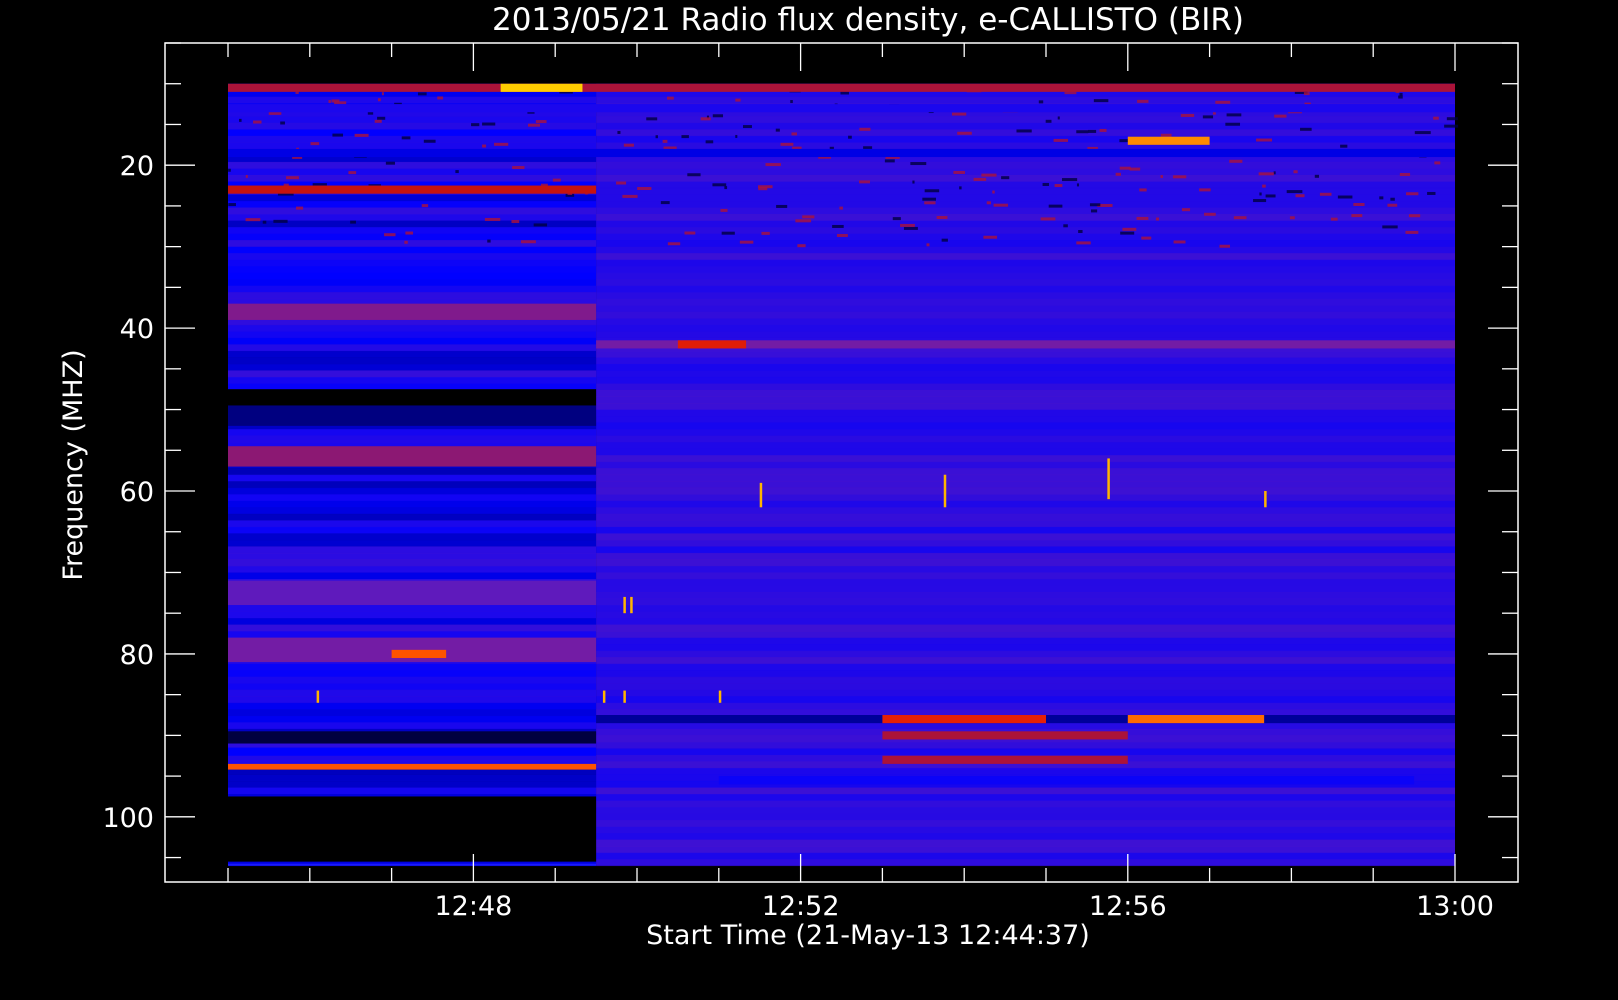  What do you see at coordinates (624, 696) in the screenshot?
I see `spectrogram-spike` at bounding box center [624, 696].